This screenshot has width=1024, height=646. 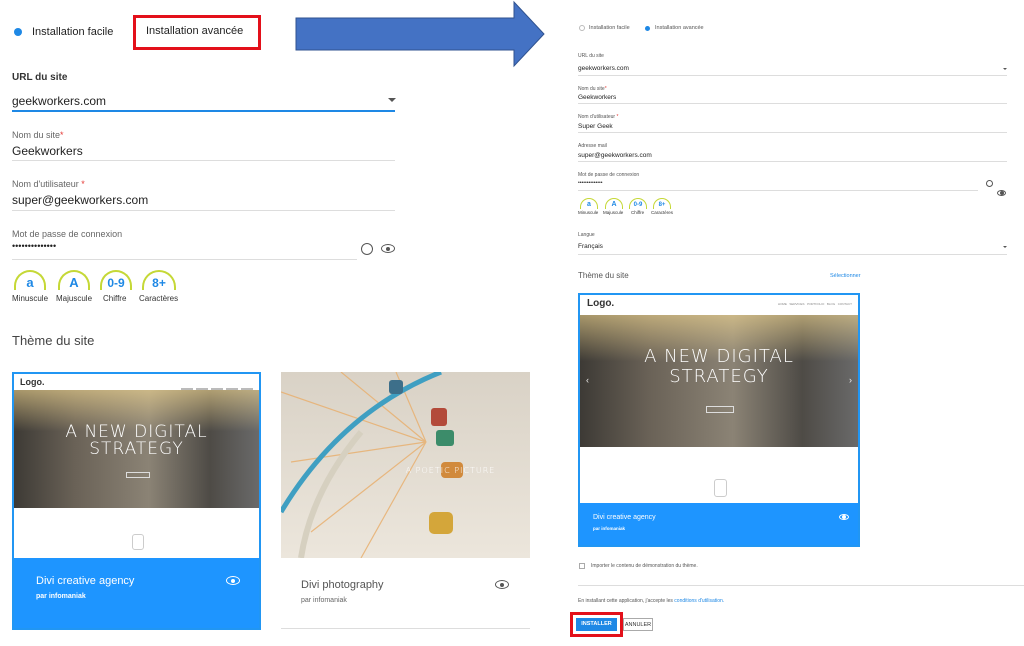 What do you see at coordinates (719, 366) in the screenshot?
I see `theme-hero-title: A NEW DIGITAL STRATEGY` at bounding box center [719, 366].